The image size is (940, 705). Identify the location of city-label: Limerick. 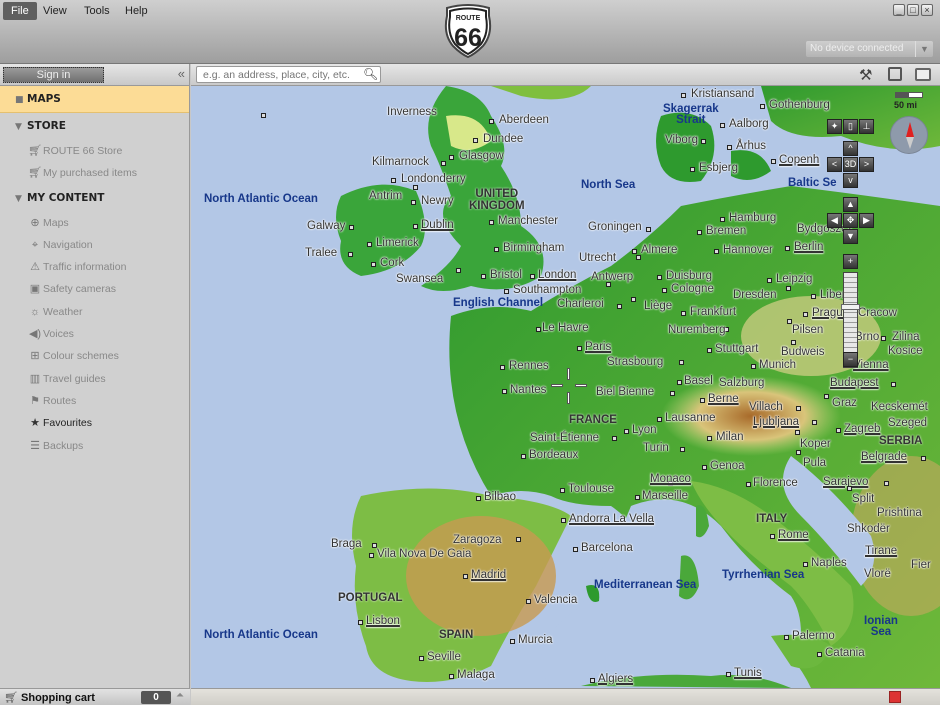
(397, 243).